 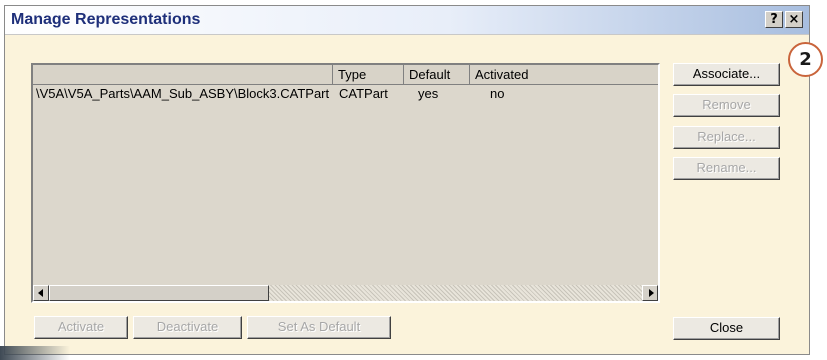 What do you see at coordinates (455, 293) in the screenshot?
I see `scrollbar-track` at bounding box center [455, 293].